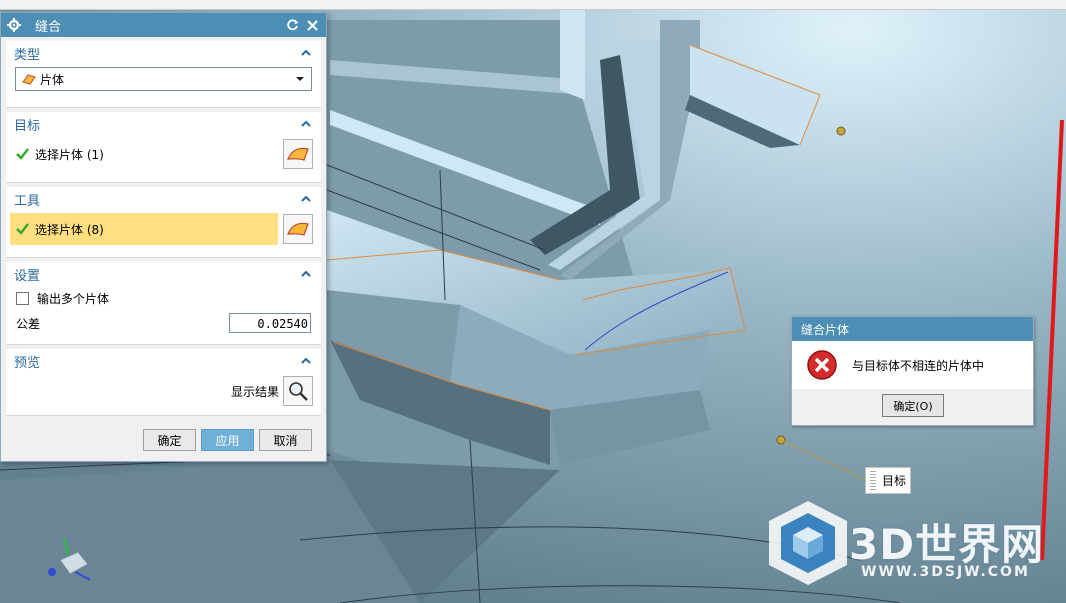  I want to click on coordinate-triad-icon, so click(69, 559).